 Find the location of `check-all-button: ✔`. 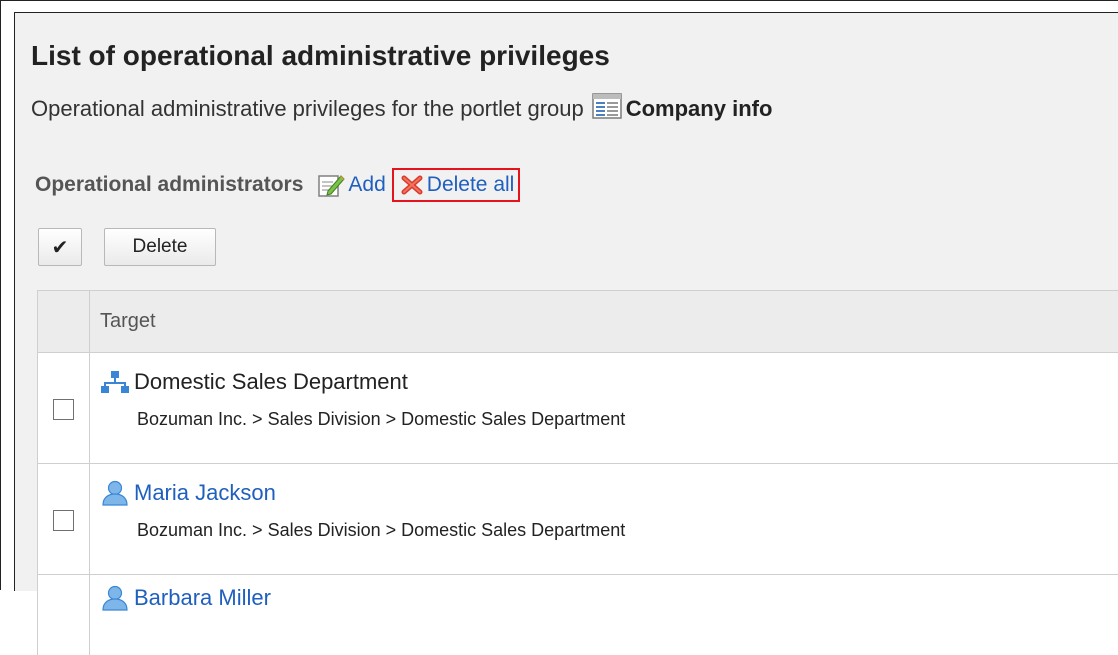

check-all-button: ✔ is located at coordinates (60, 247).